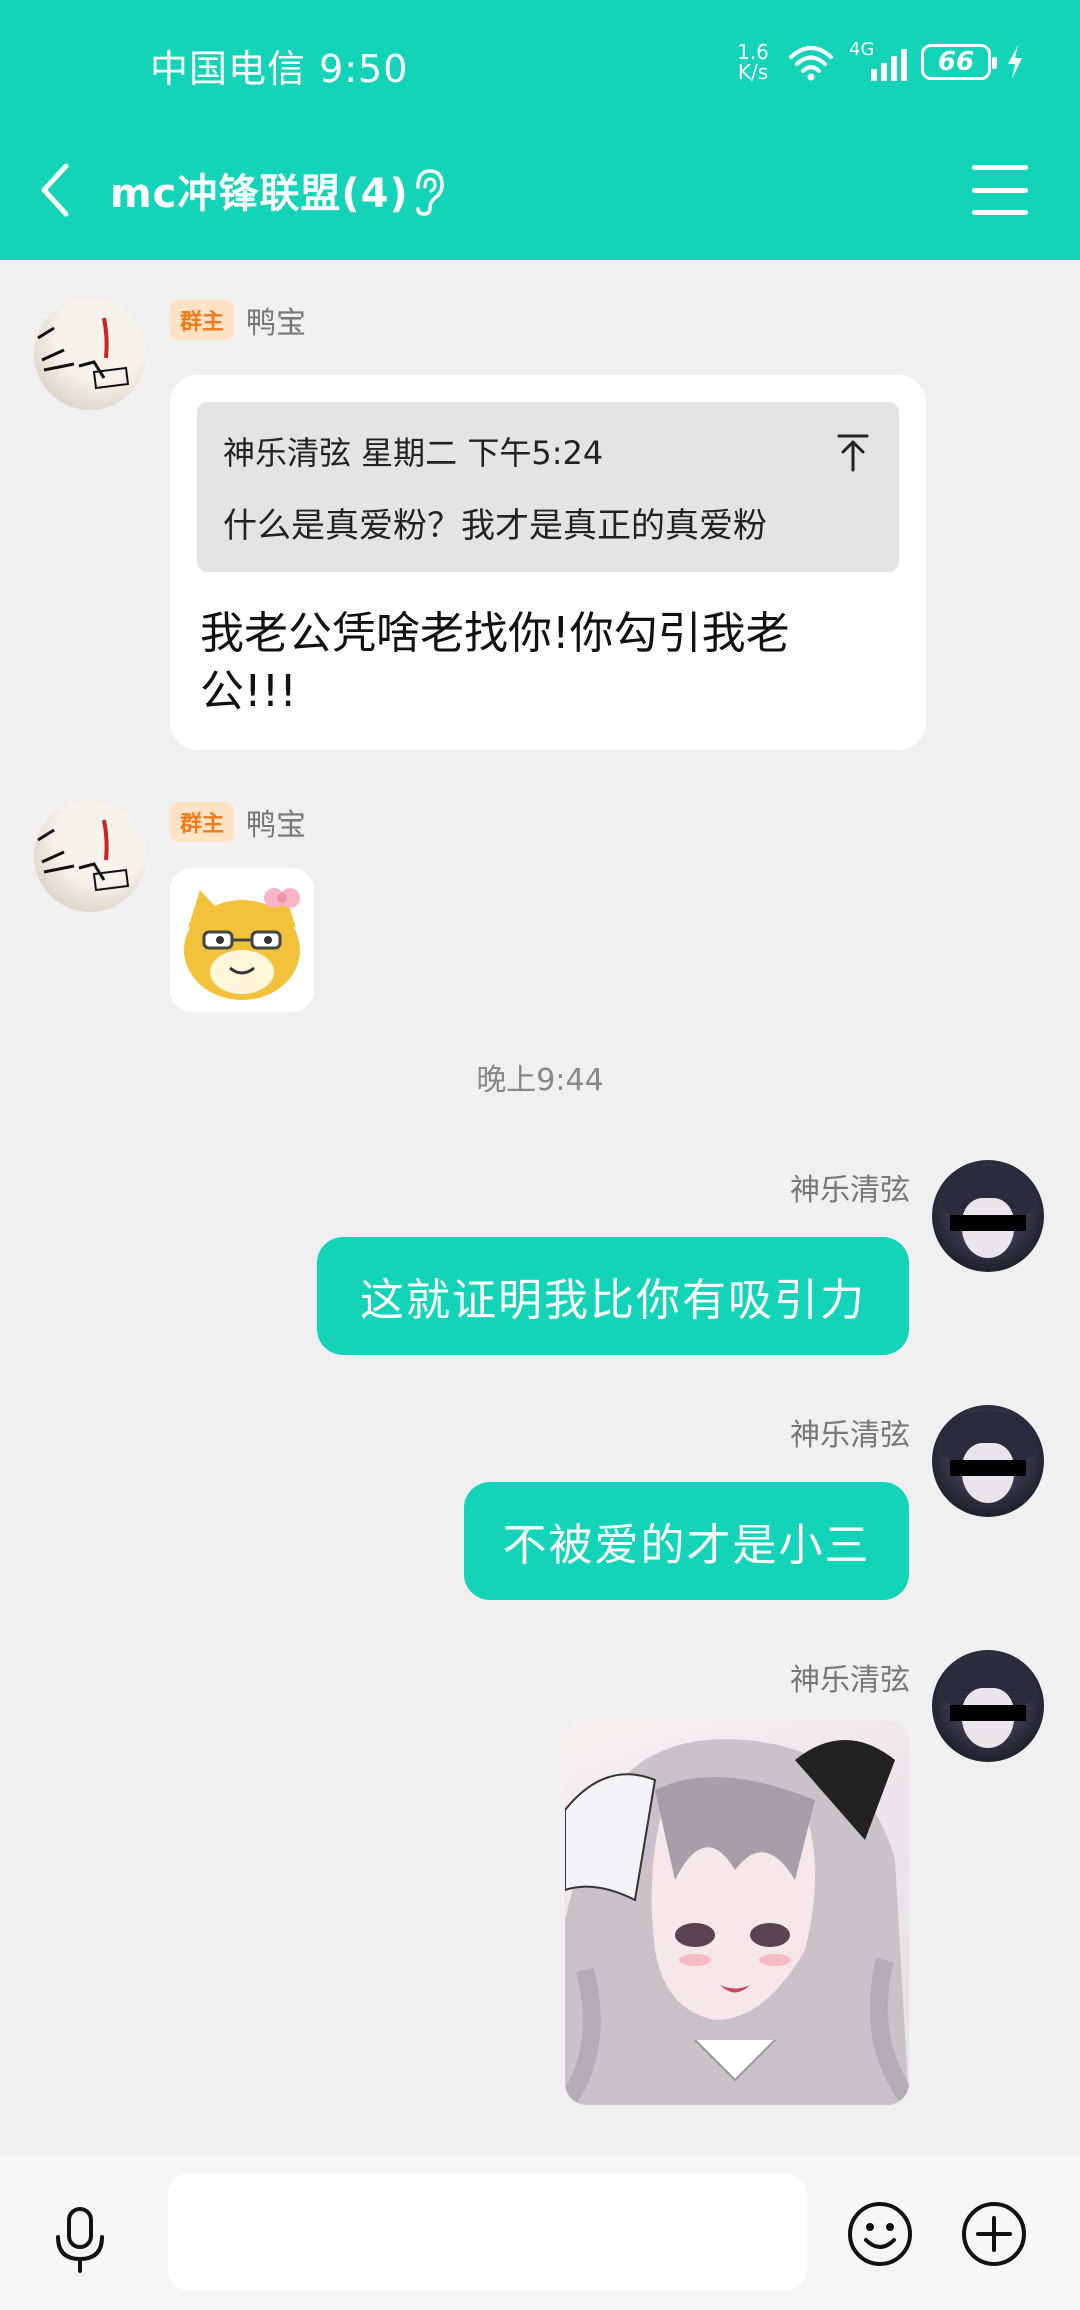  Describe the element at coordinates (80, 2240) in the screenshot. I see `mic-icon` at that location.